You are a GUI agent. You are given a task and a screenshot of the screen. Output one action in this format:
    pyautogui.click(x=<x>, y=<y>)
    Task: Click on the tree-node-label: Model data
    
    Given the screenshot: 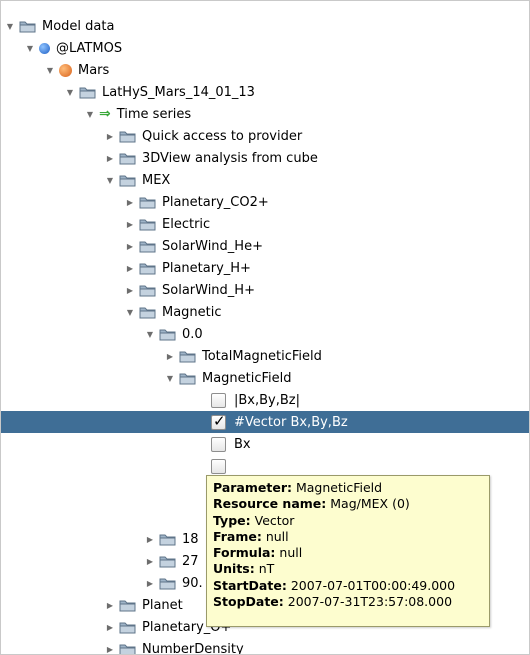 What is the action you would take?
    pyautogui.click(x=78, y=26)
    